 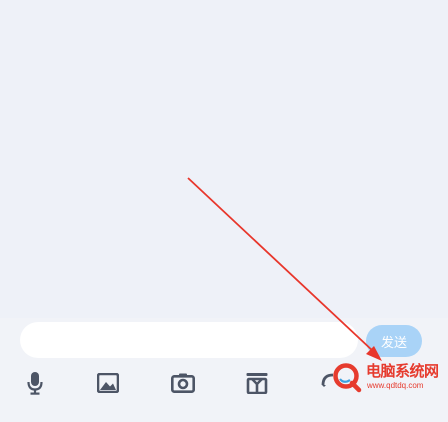 I want to click on emoji-button, so click(x=331, y=383).